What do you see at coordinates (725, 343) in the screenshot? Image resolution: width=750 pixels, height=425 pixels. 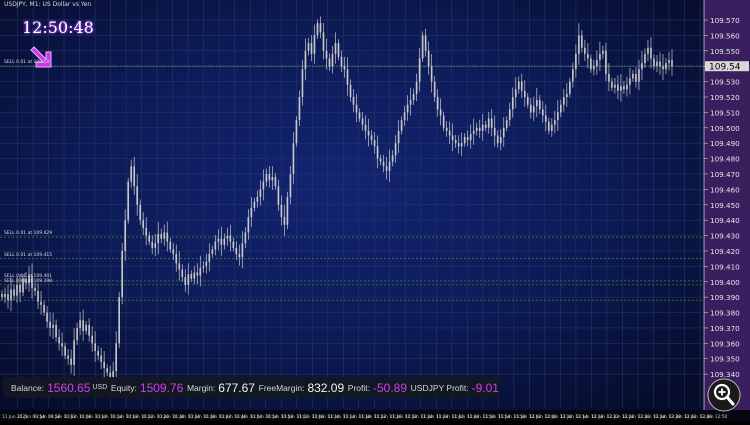 I see `y-tick-label: 109.360` at bounding box center [725, 343].